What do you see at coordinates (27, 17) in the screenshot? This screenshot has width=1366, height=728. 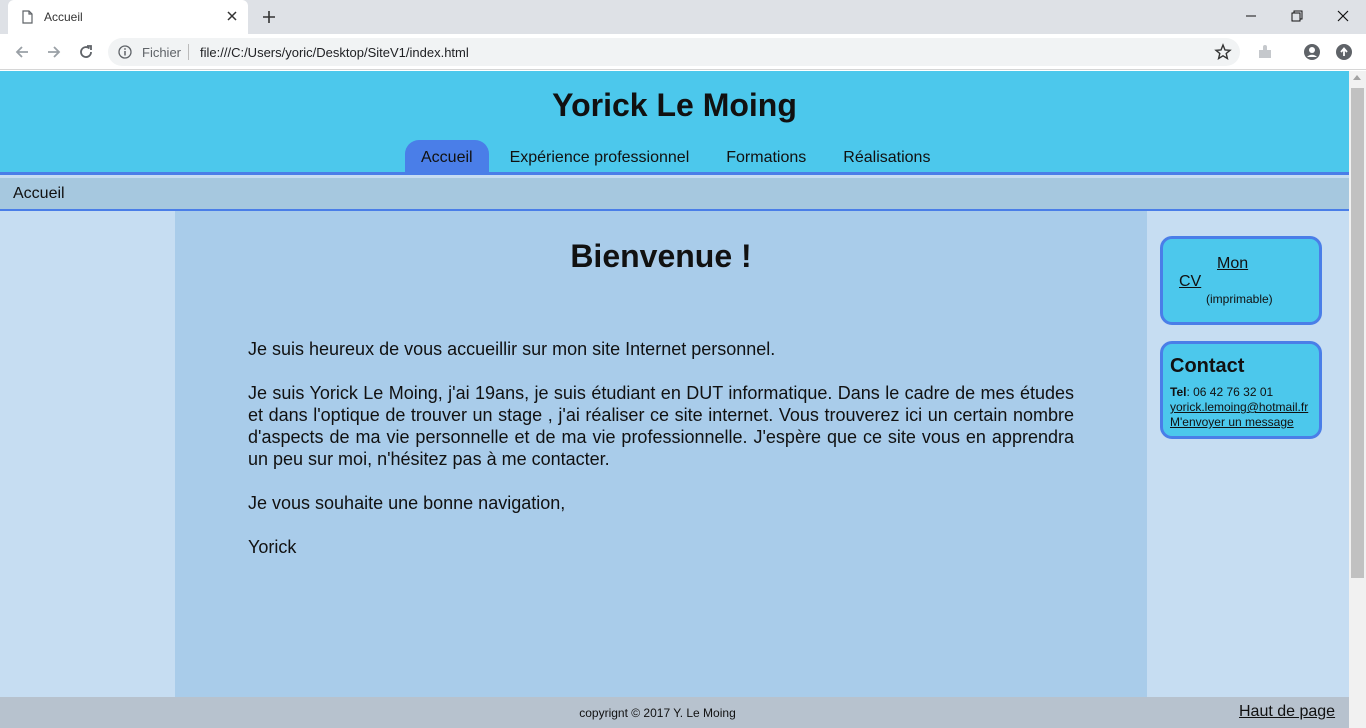 I see `document-icon` at bounding box center [27, 17].